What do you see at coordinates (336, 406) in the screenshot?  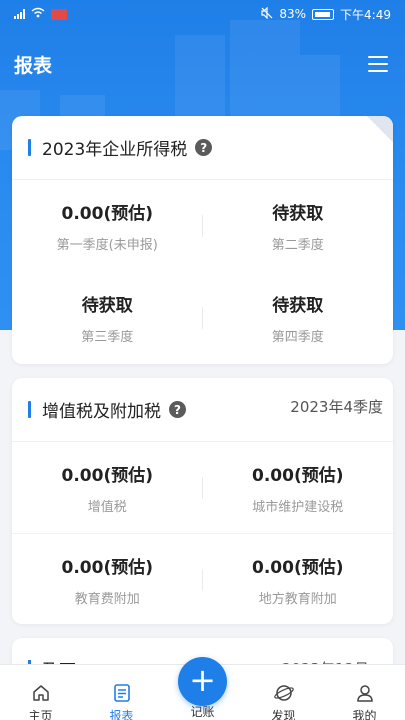 I see `vat-period: 2023年4季度` at bounding box center [336, 406].